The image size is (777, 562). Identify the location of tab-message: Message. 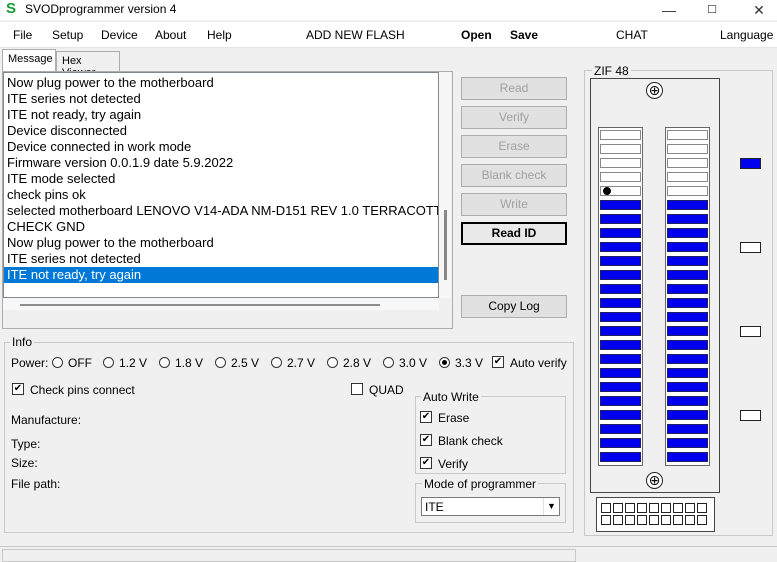
(29, 60).